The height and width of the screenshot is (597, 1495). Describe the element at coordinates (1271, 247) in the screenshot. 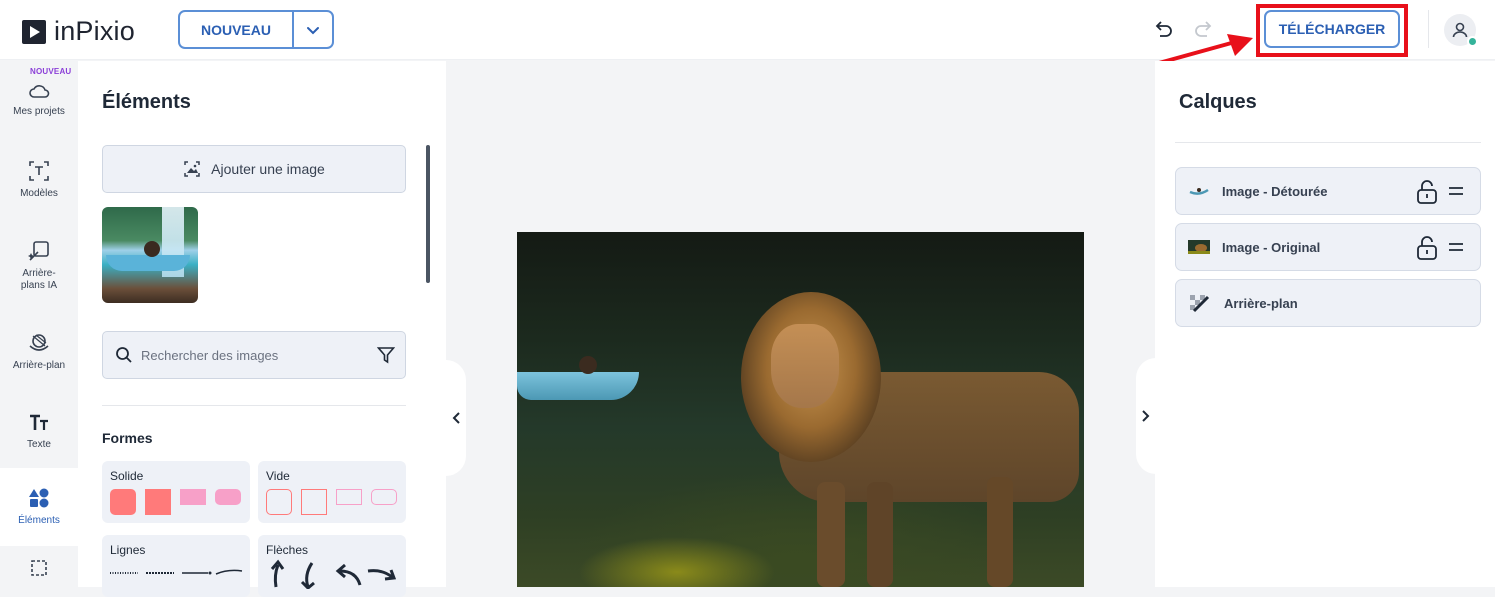

I see `layer-label: Image - Original` at that location.